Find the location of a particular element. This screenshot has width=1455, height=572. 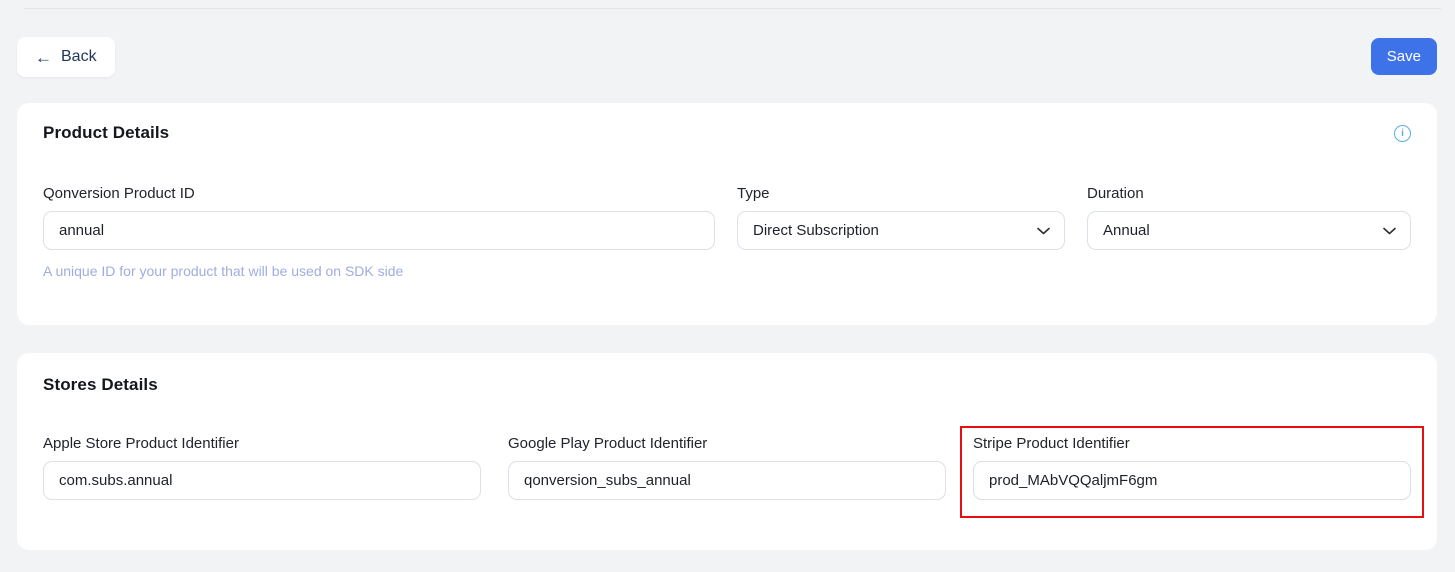

save-button-label: Save is located at coordinates (1403, 56).